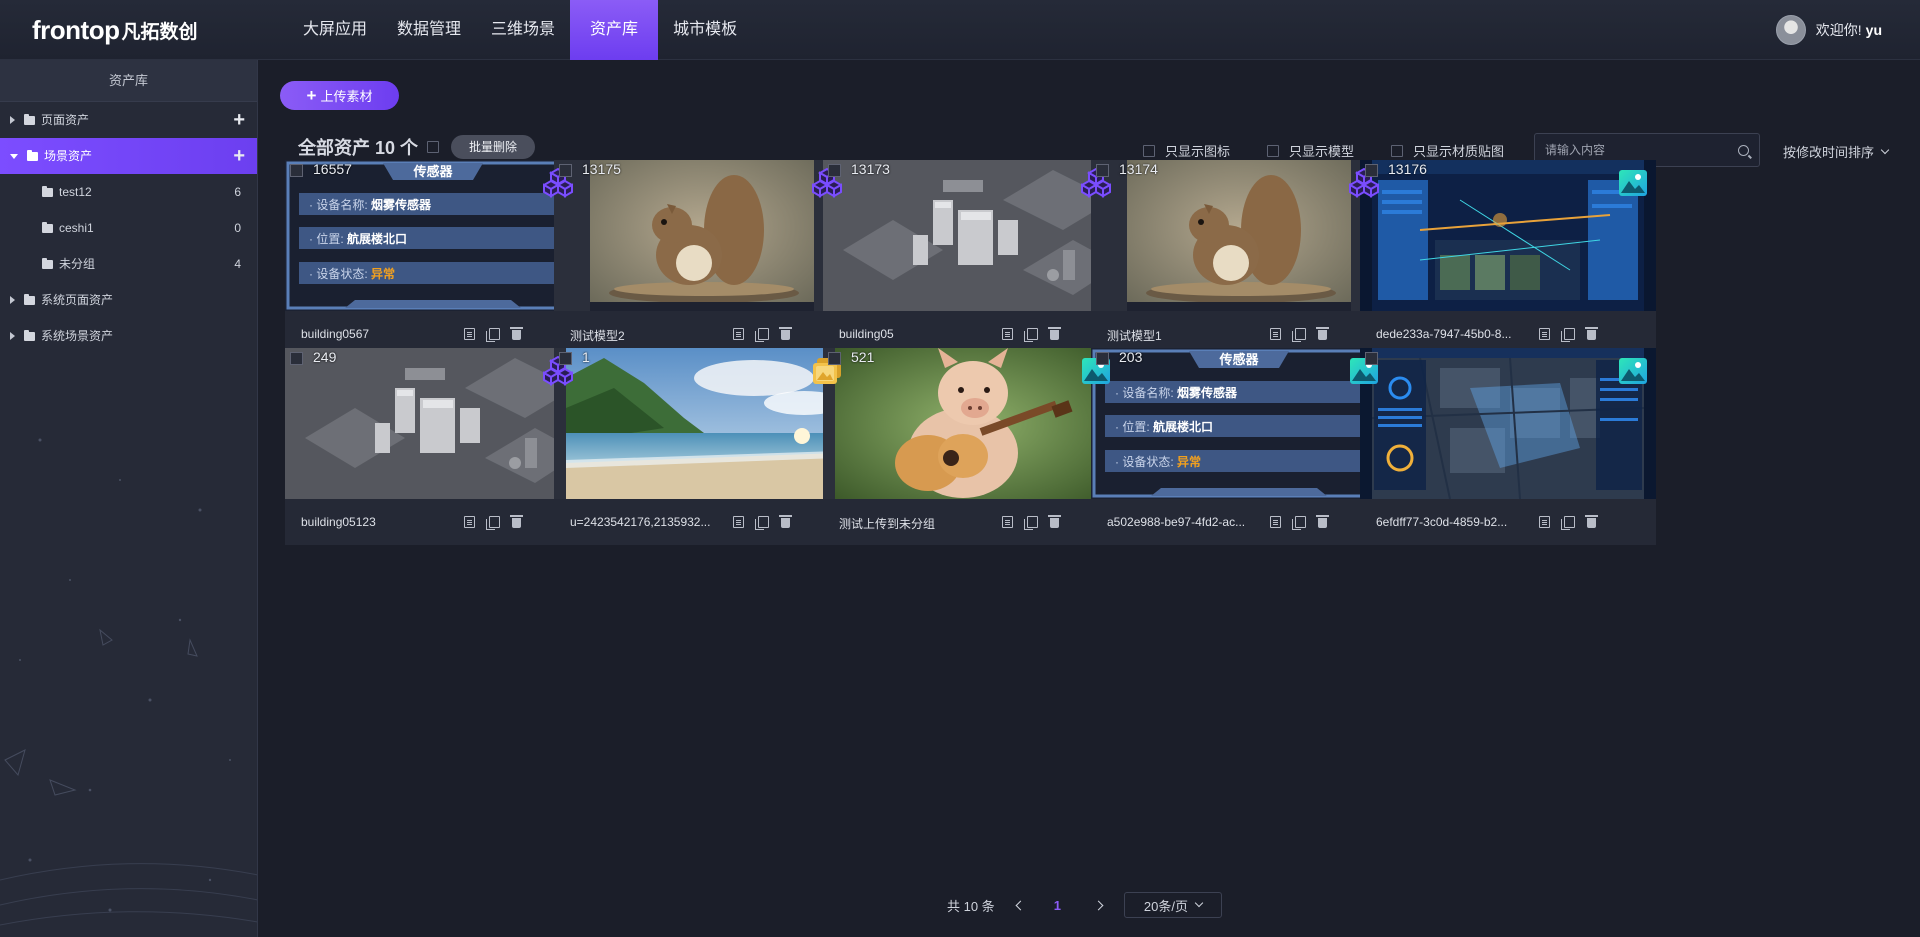 This screenshot has height=937, width=1920. I want to click on search-input, so click(1641, 150).